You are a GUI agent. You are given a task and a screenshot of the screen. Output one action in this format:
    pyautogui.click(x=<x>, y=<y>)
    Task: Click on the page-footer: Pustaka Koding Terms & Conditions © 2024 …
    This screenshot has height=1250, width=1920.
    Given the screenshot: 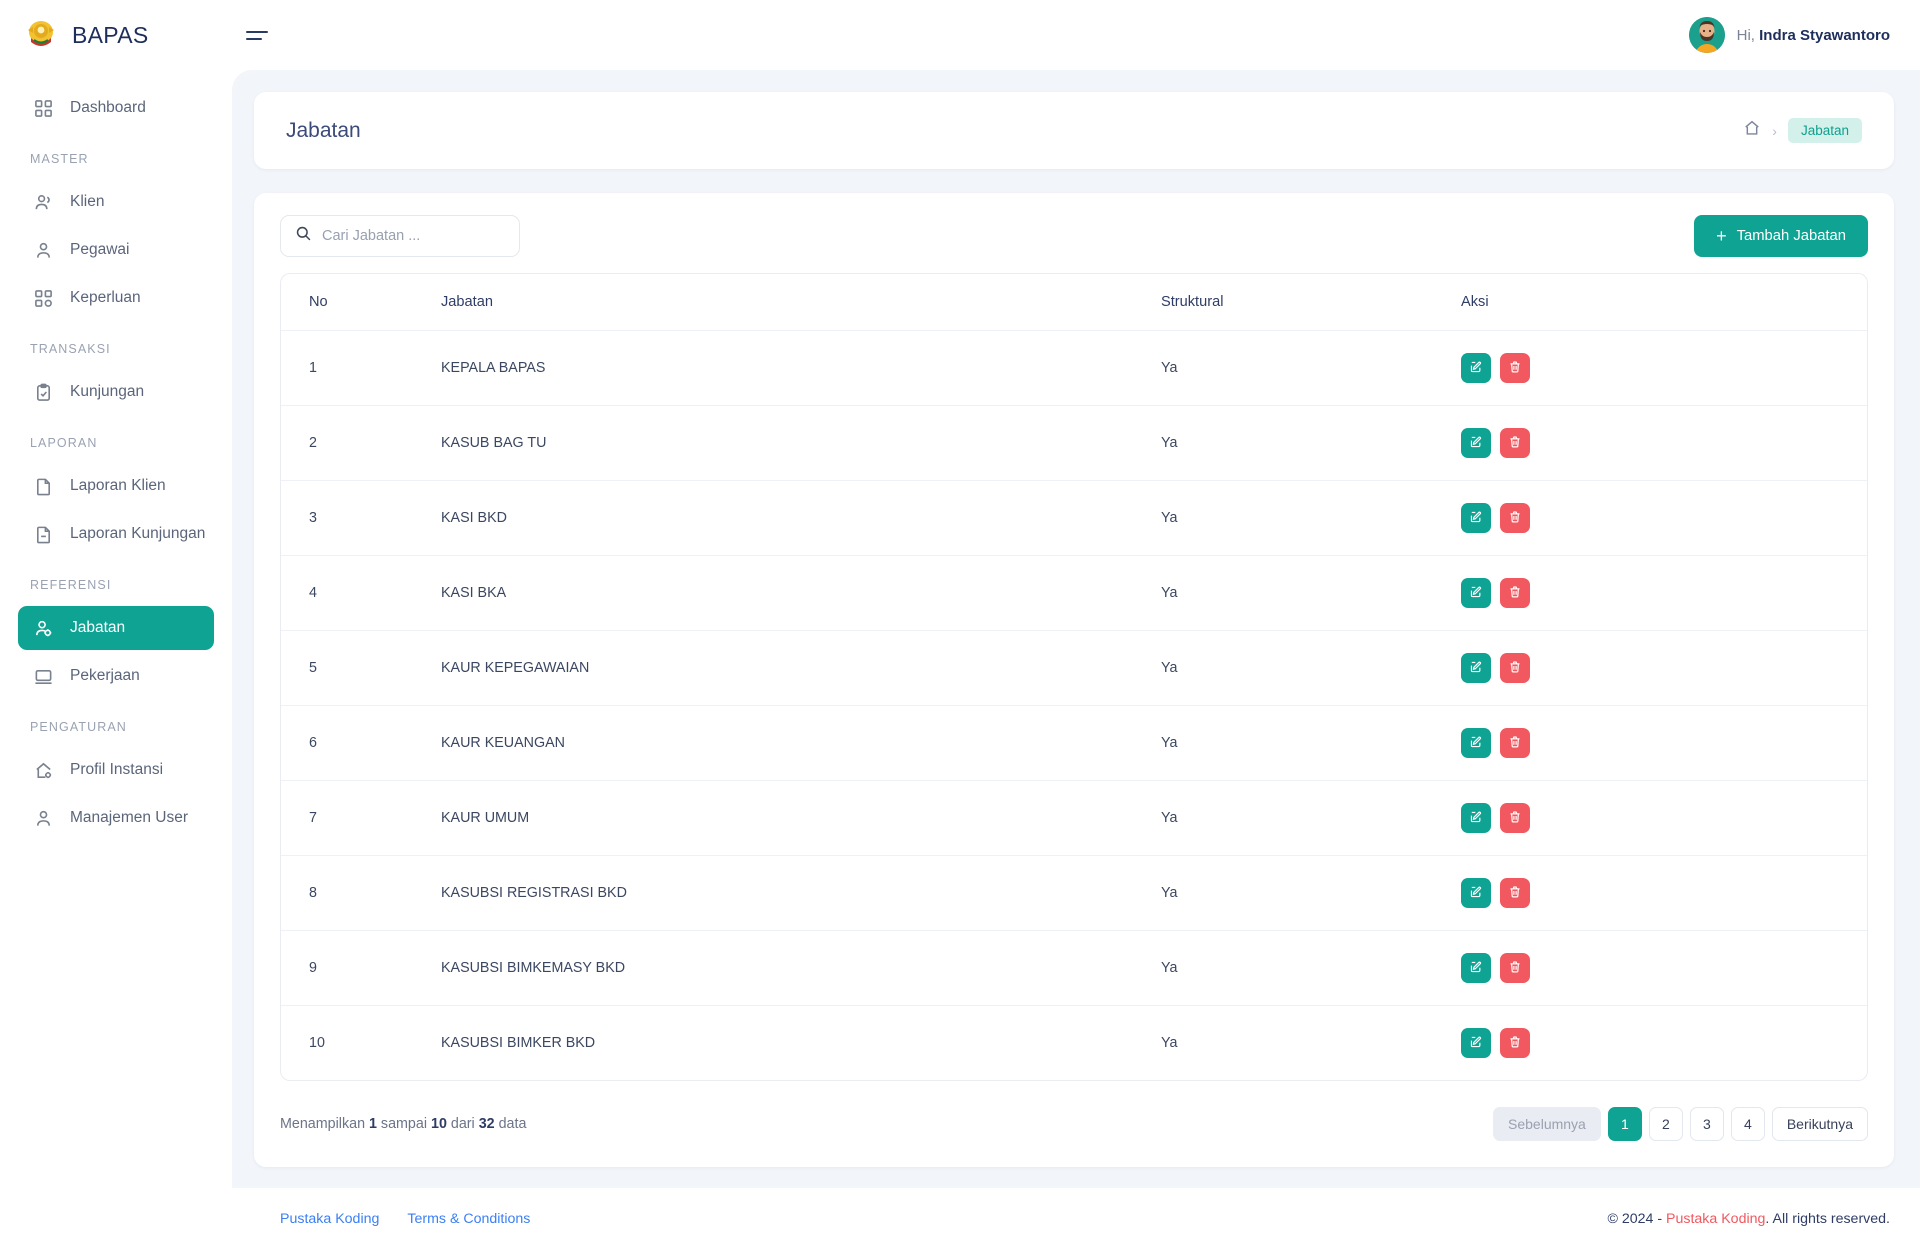 What is the action you would take?
    pyautogui.click(x=960, y=1219)
    